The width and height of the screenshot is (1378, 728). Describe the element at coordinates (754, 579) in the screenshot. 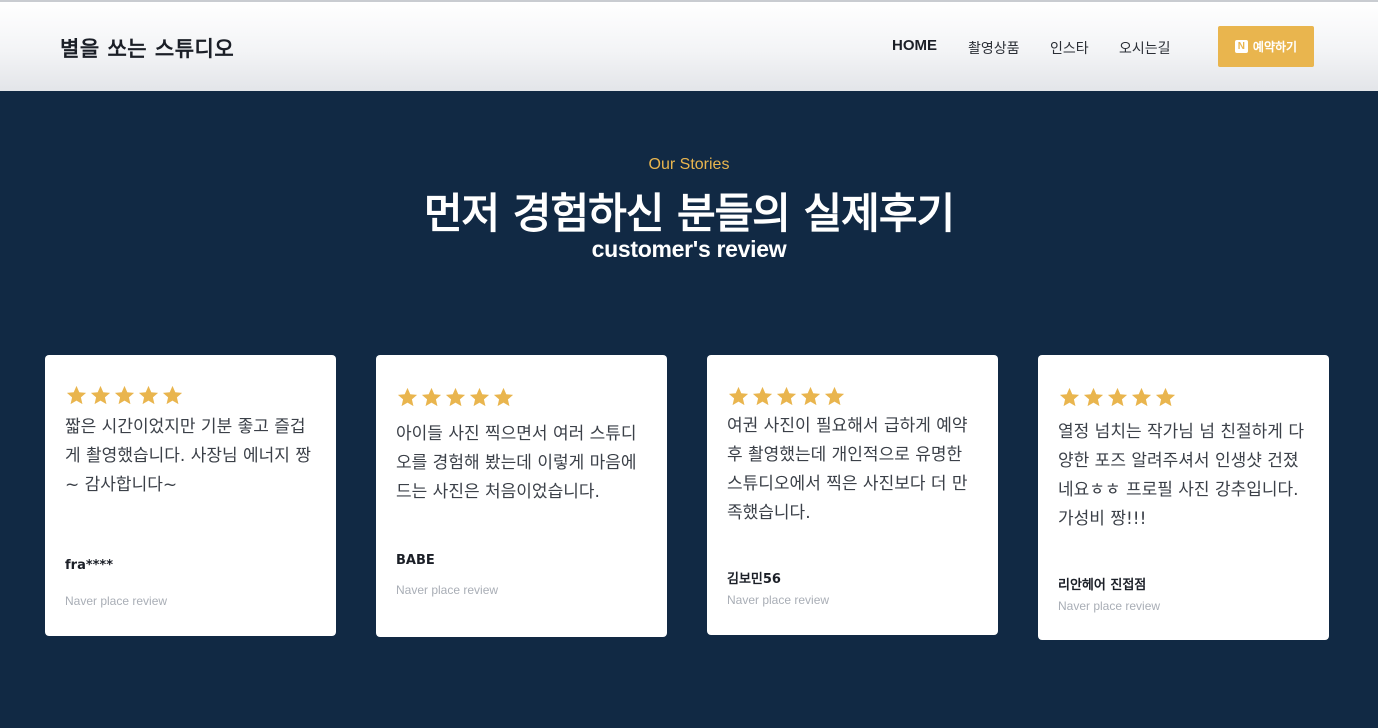

I see `review-author: 김보민56` at that location.